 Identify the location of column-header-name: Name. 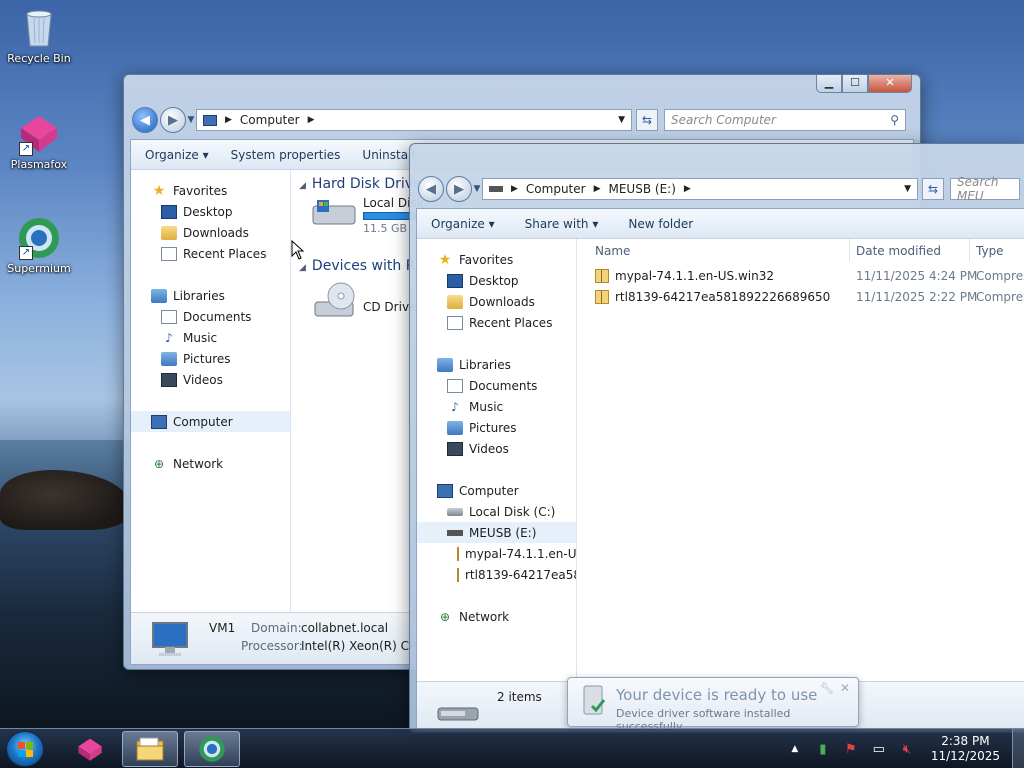
(612, 251).